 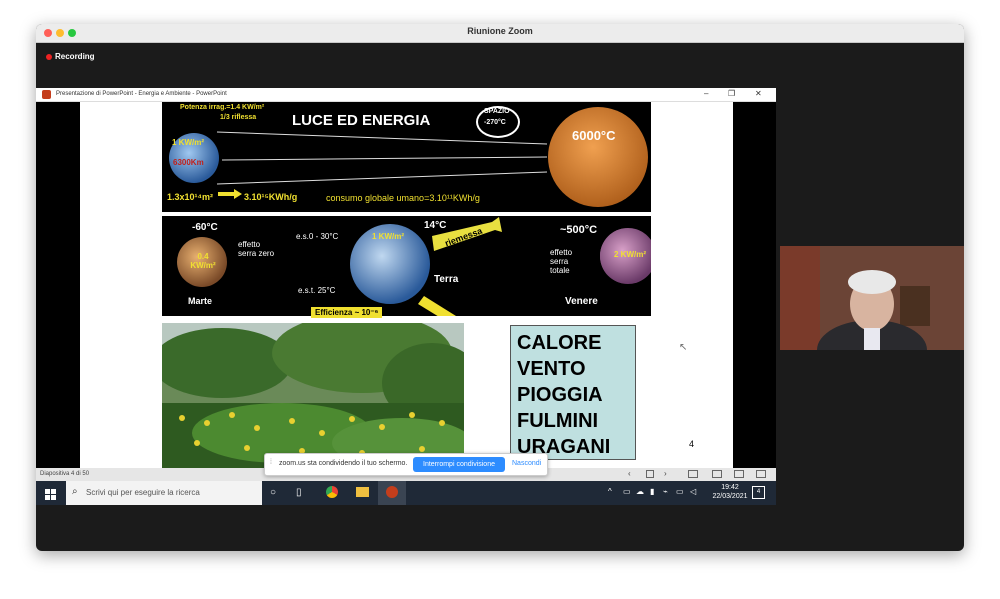 What do you see at coordinates (347, 312) in the screenshot?
I see `efficienza-label: Efficienza ~ 10⁻⁶` at bounding box center [347, 312].